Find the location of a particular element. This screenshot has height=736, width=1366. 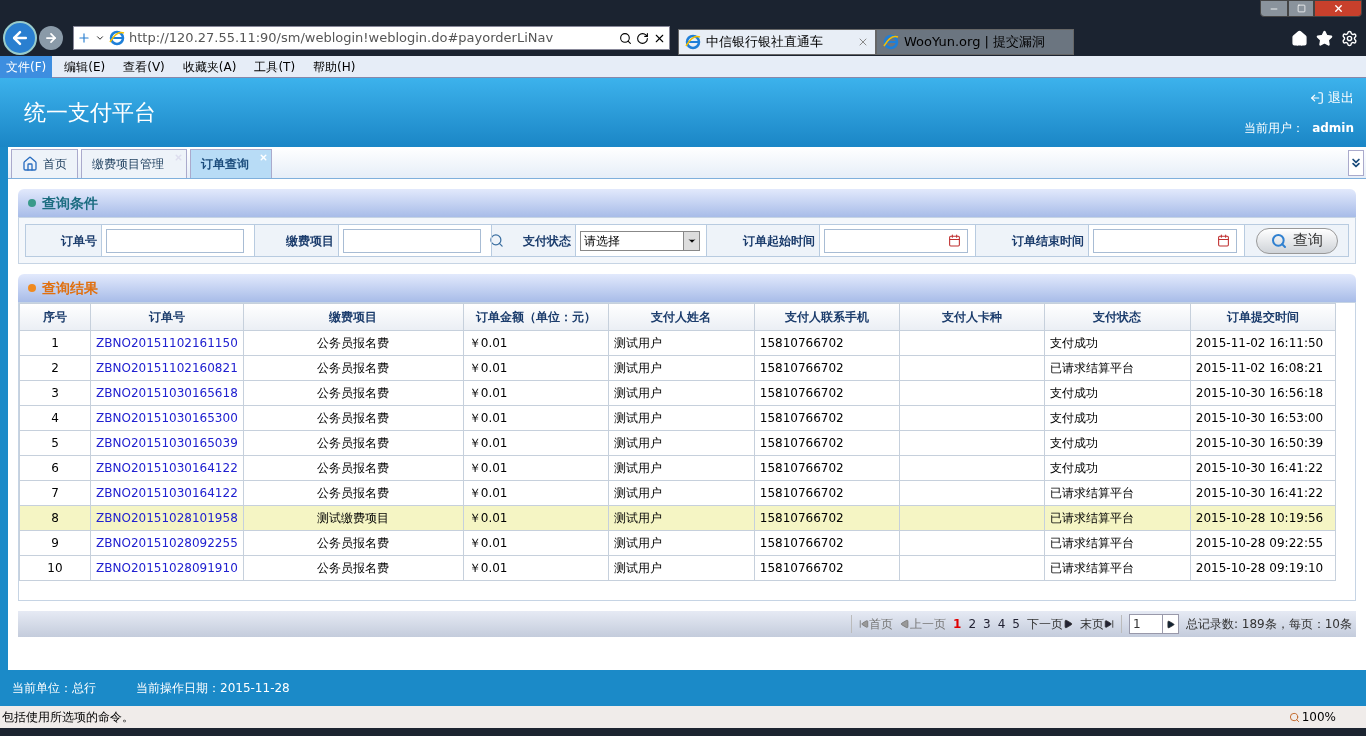

refresh-icon is located at coordinates (642, 38).